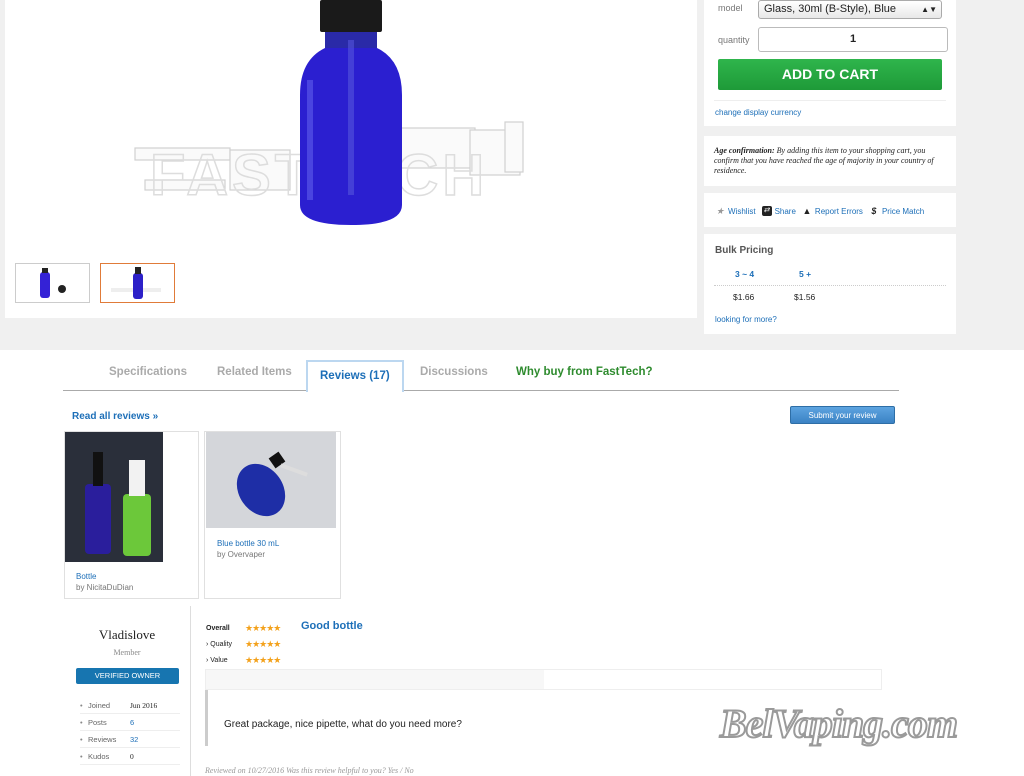 The width and height of the screenshot is (1024, 776). I want to click on review-meta-bar, so click(543, 679).